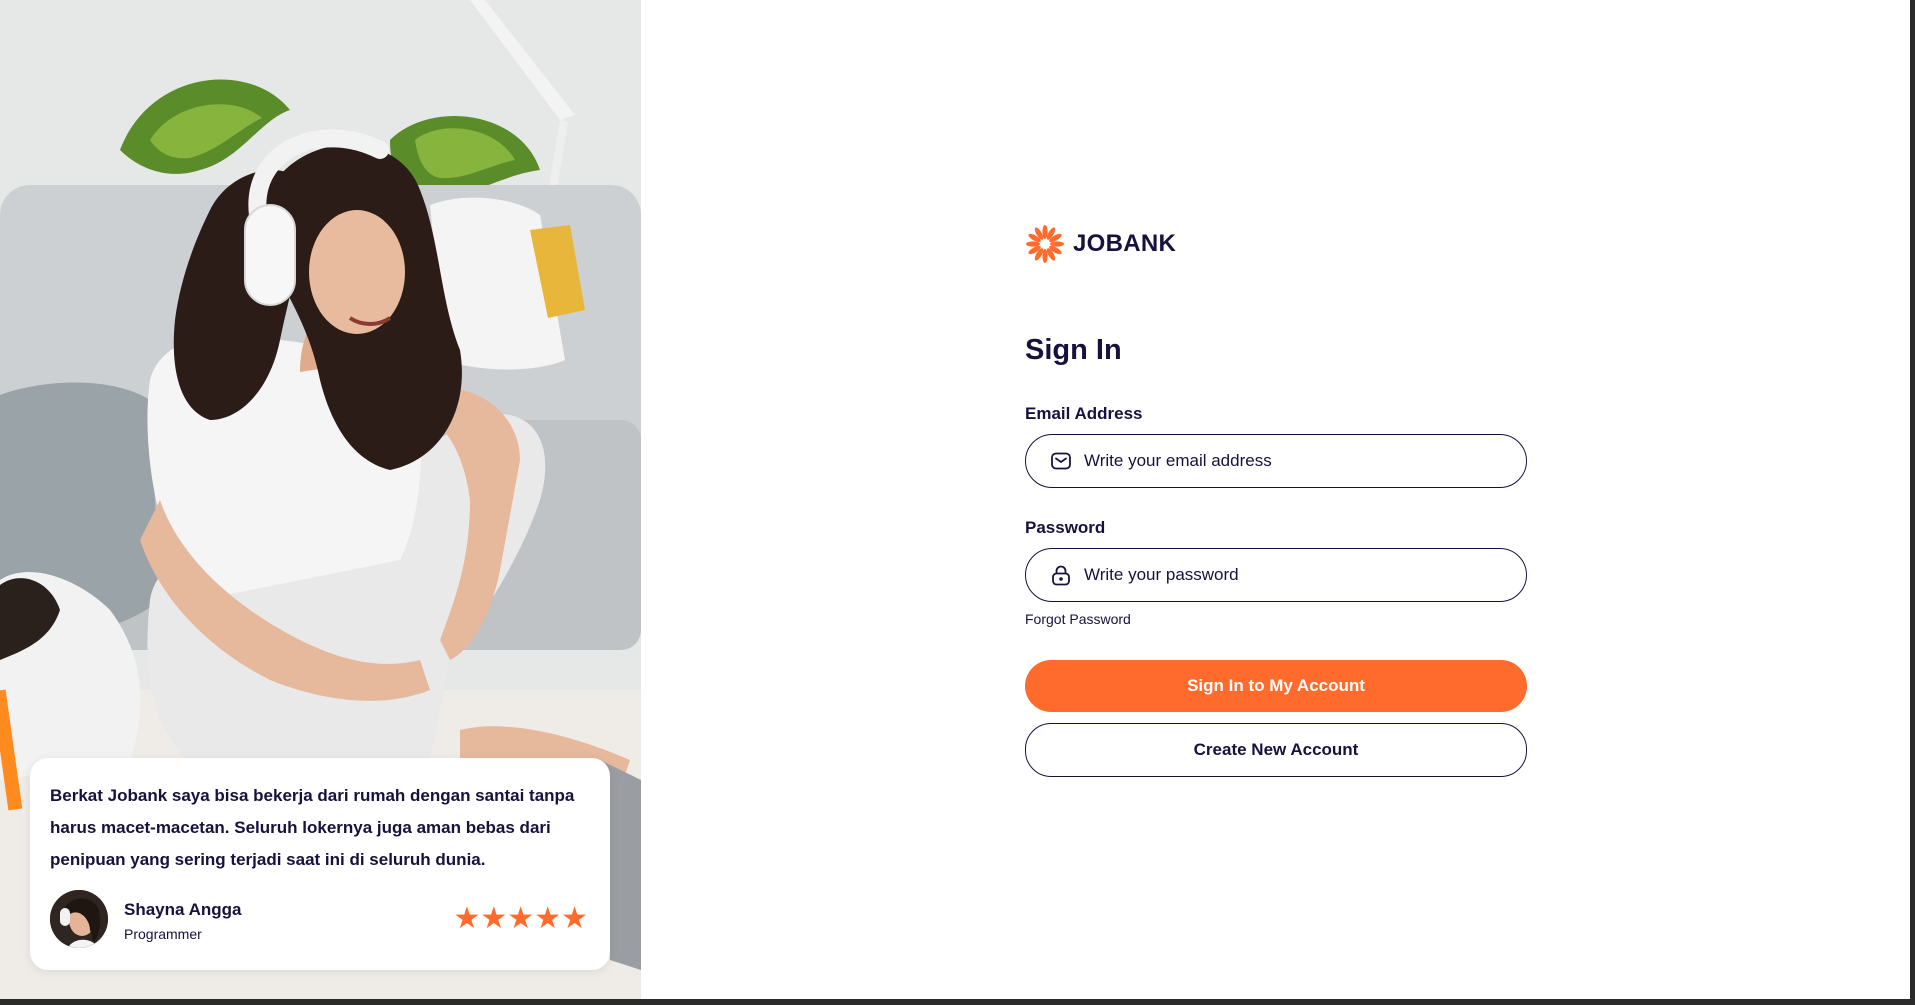 The height and width of the screenshot is (1005, 1915). I want to click on brand-logo: JOBANK, so click(1100, 244).